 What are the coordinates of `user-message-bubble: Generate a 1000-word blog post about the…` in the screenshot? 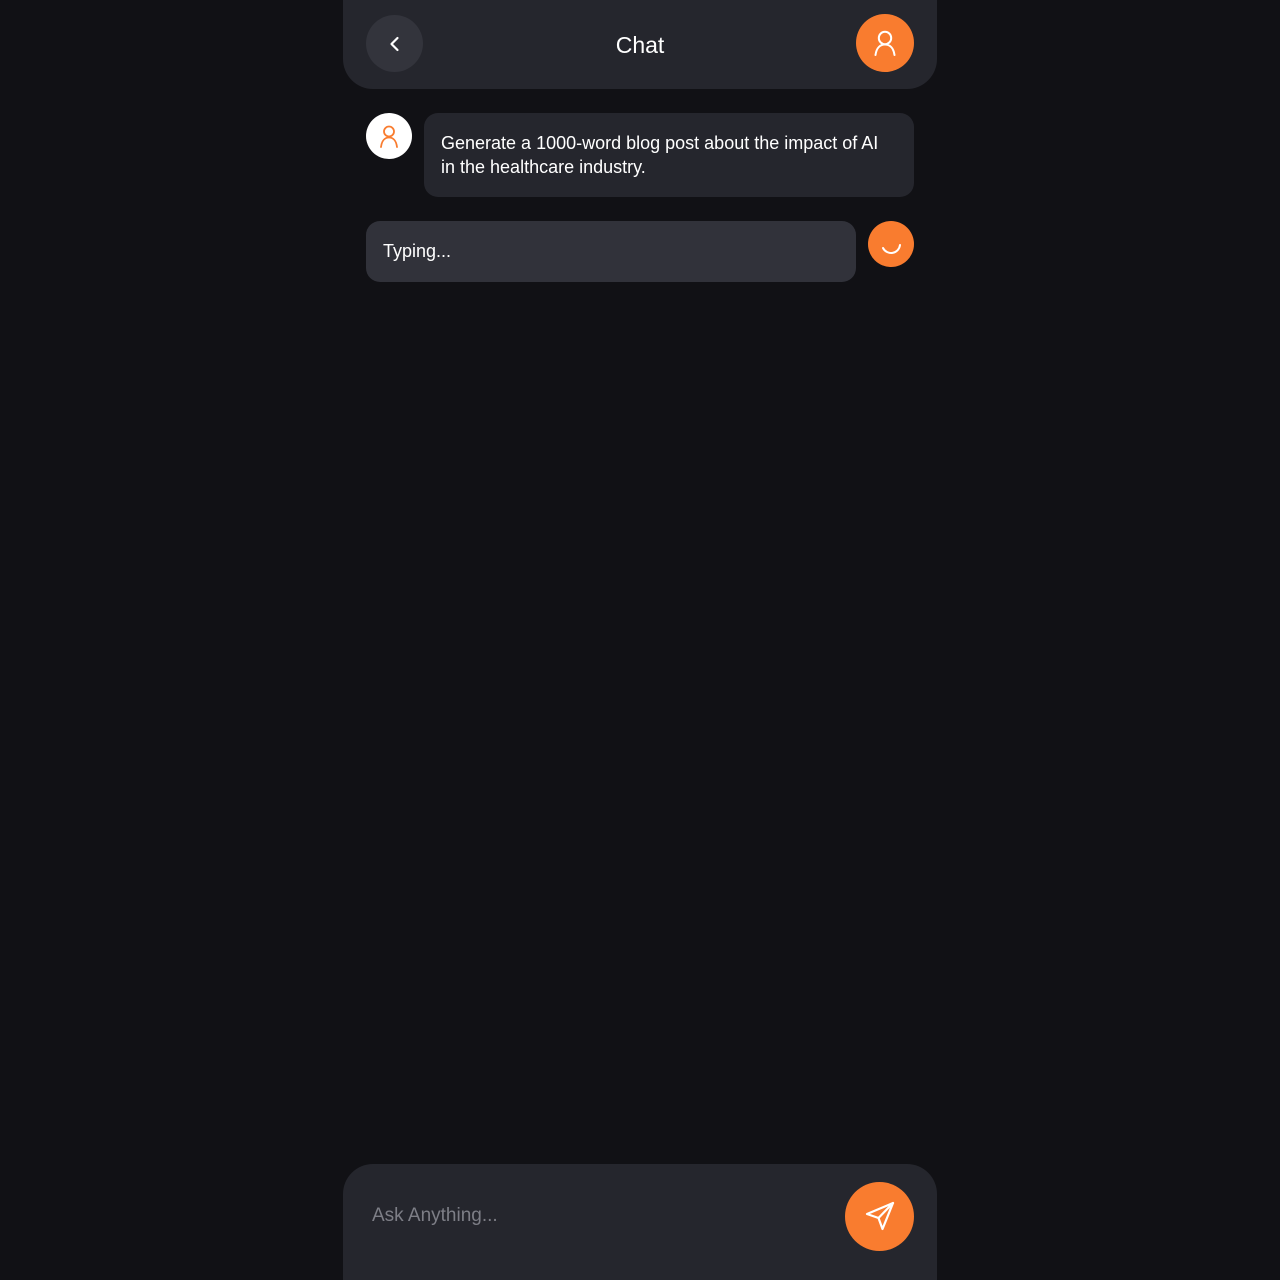 It's located at (669, 155).